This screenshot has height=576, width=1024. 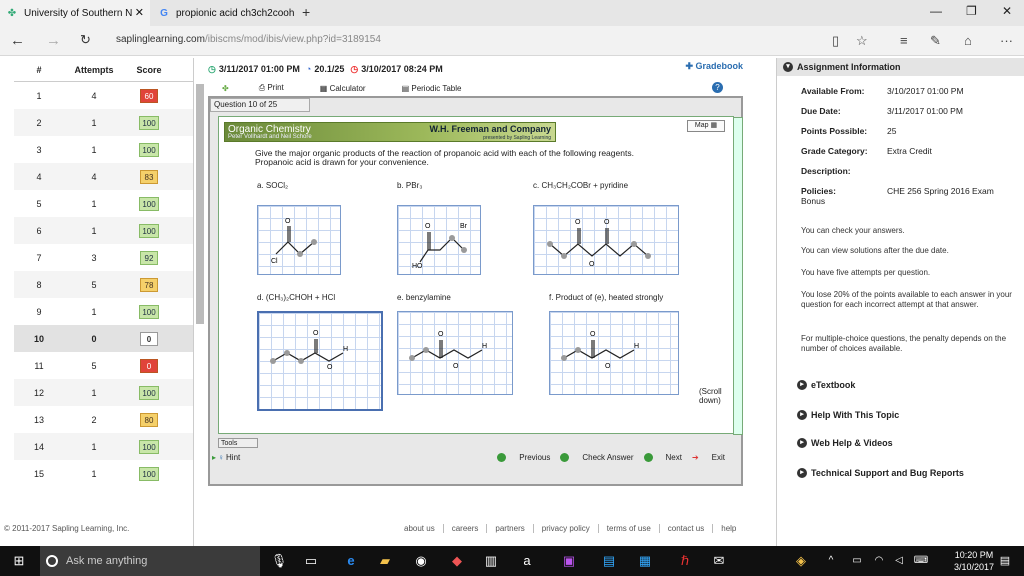 I want to click on answer-box-c: O O O, so click(x=606, y=240).